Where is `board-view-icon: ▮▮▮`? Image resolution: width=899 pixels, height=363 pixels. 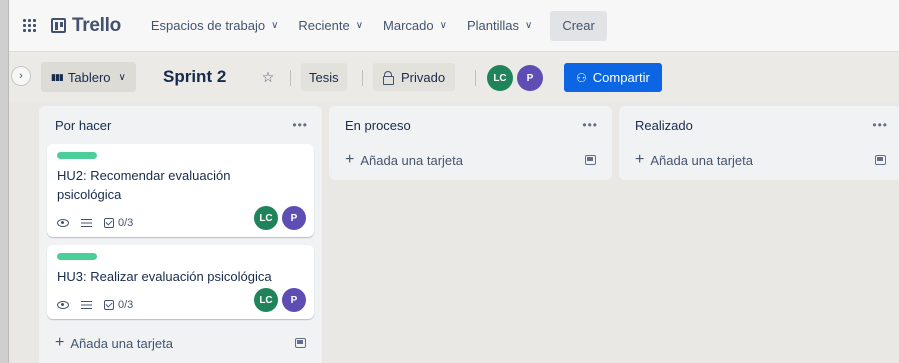 board-view-icon: ▮▮▮ is located at coordinates (57, 76).